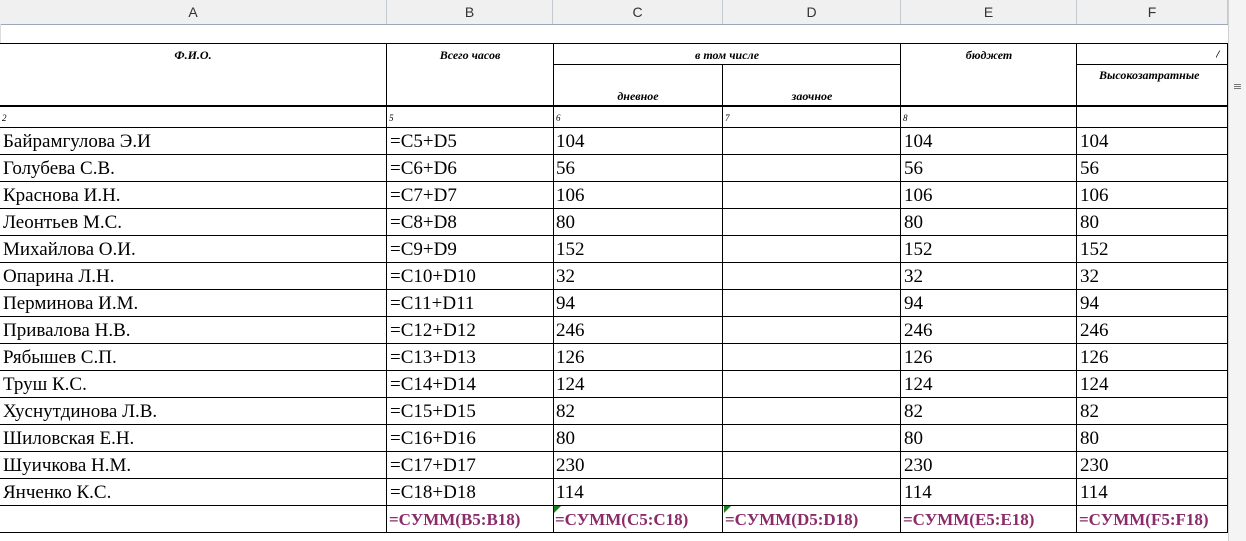  What do you see at coordinates (637, 304) in the screenshot?
I see `cell-day: 94` at bounding box center [637, 304].